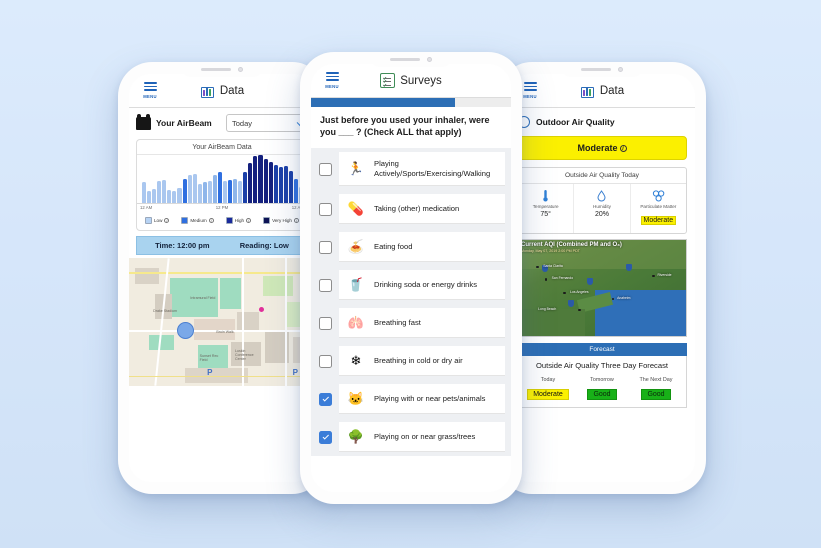  Describe the element at coordinates (356, 285) in the screenshot. I see `survey-option-icon: 🥤` at that location.